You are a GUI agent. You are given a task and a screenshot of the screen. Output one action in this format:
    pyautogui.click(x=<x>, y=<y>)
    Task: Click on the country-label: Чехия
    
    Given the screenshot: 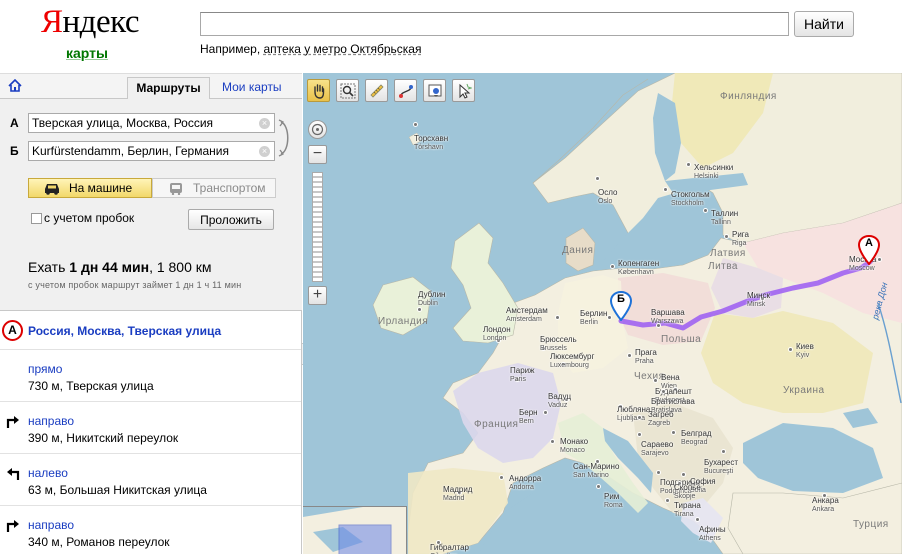 What is the action you would take?
    pyautogui.click(x=649, y=376)
    